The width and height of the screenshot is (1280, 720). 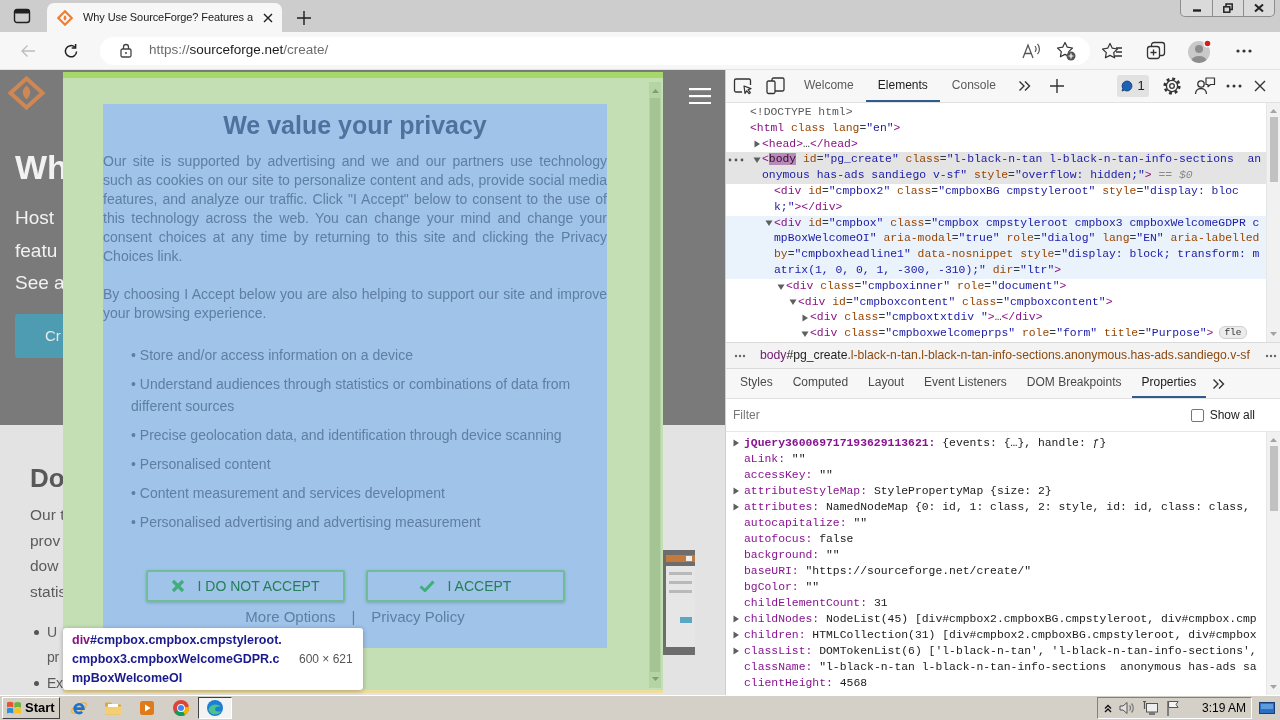 What do you see at coordinates (1267, 708) in the screenshot?
I see `screen-icon` at bounding box center [1267, 708].